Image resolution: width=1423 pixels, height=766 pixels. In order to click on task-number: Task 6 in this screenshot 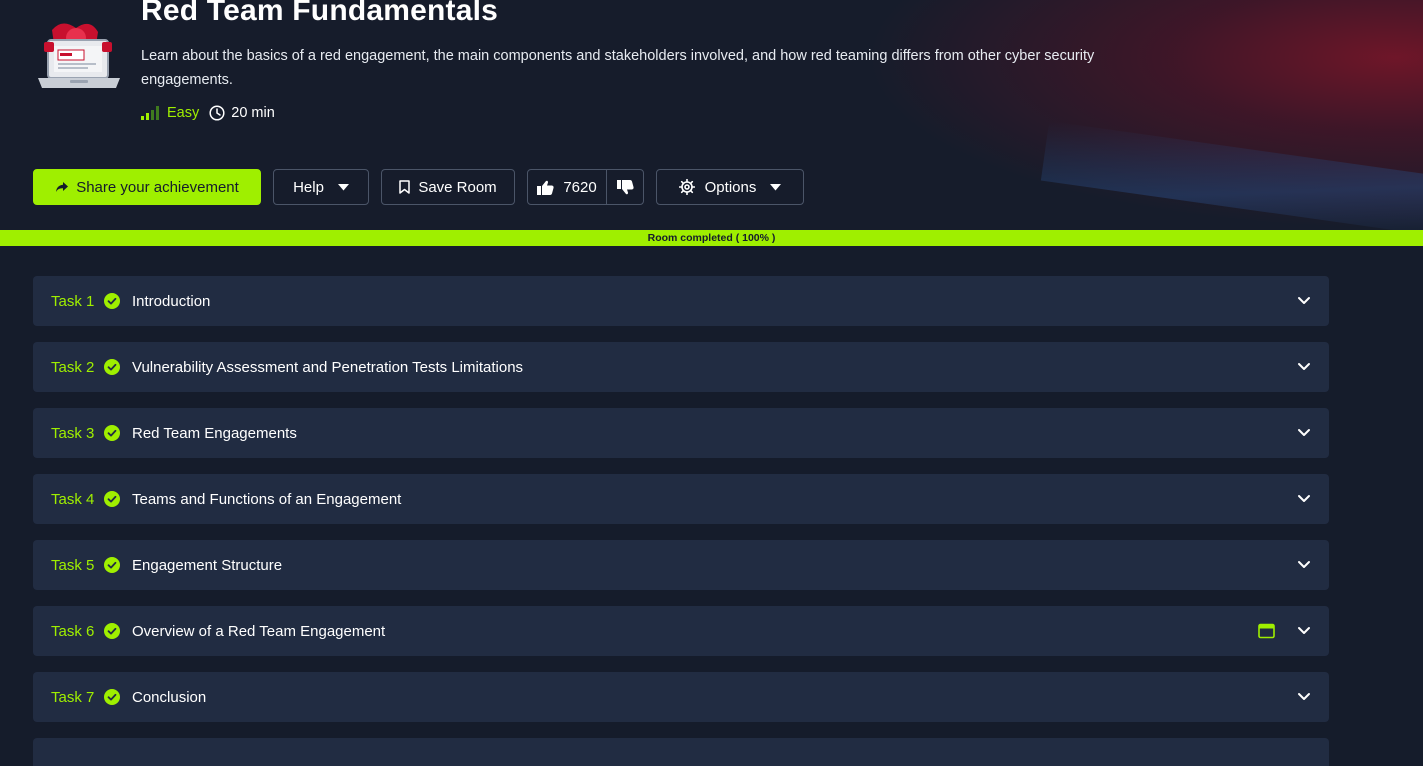, I will do `click(73, 631)`.